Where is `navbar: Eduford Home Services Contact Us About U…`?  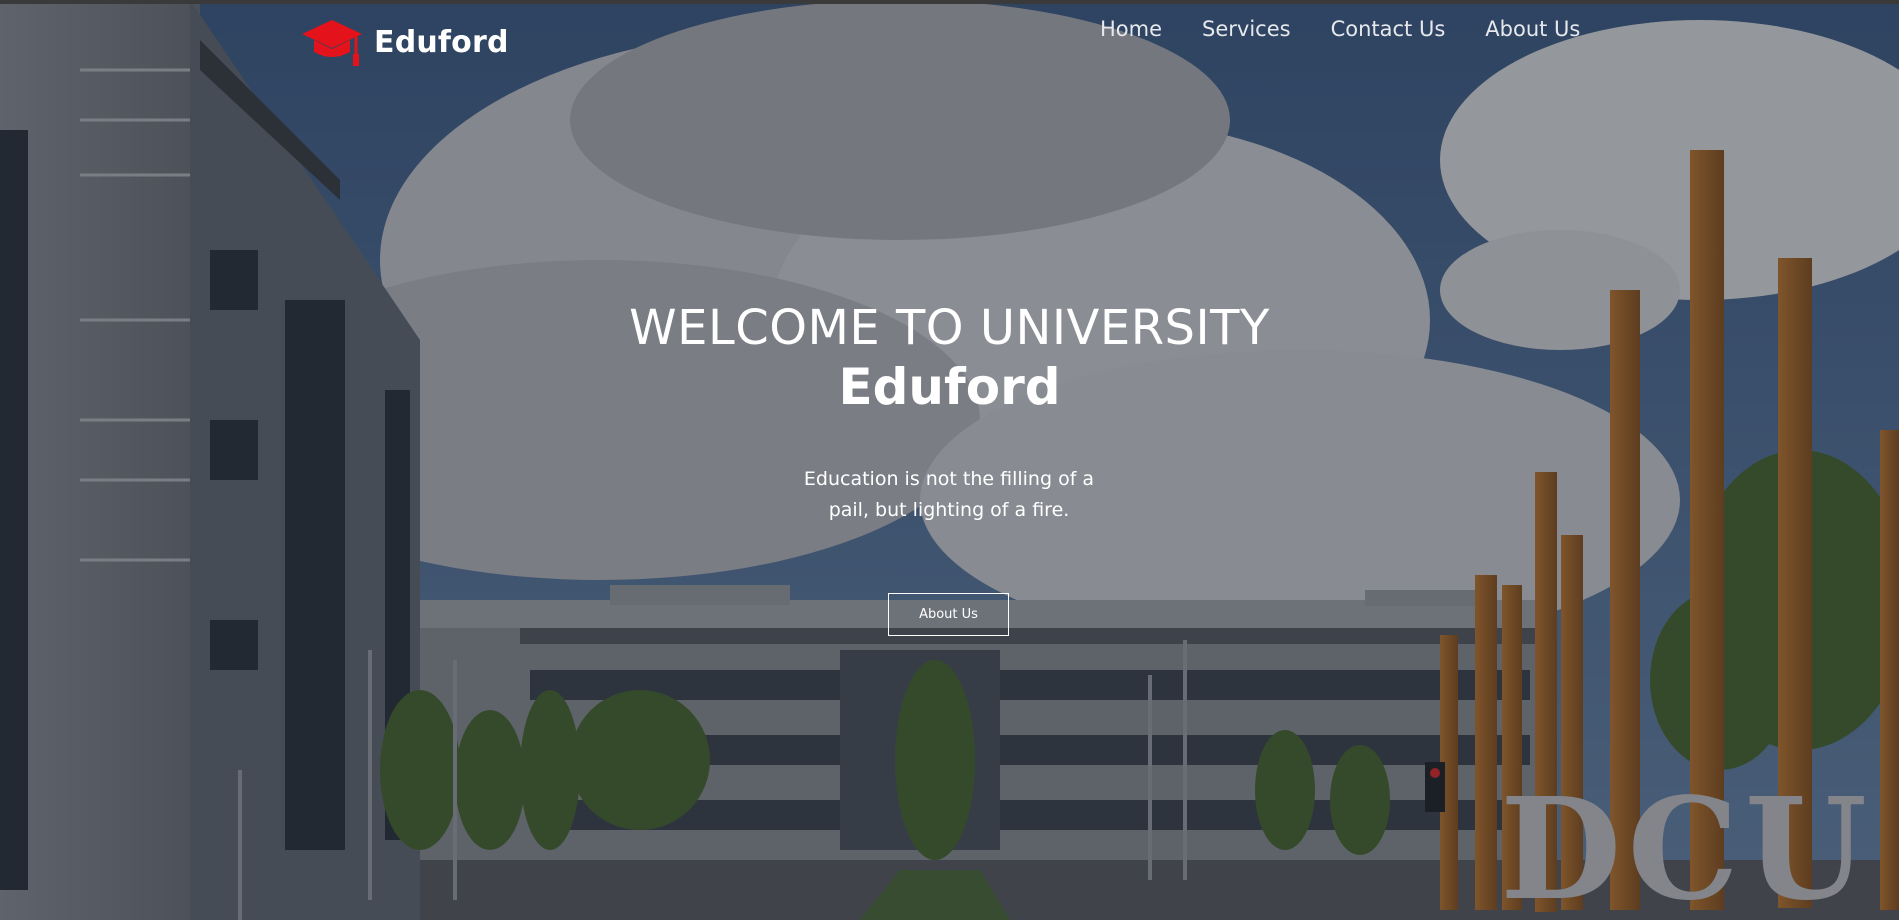 navbar: Eduford Home Services Contact Us About U… is located at coordinates (949, 35).